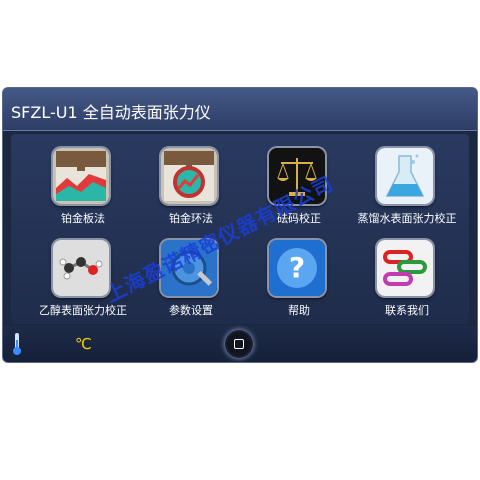 This screenshot has width=480, height=480. I want to click on platinum-plate-icon, so click(81, 176).